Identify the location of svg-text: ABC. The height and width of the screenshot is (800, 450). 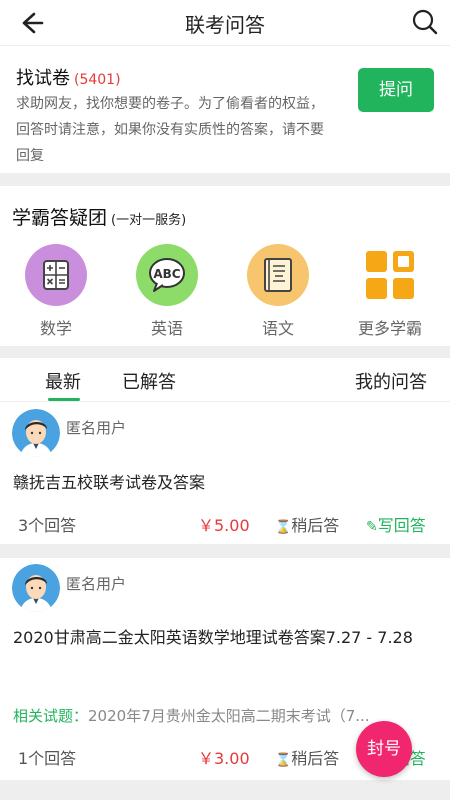
(166, 274).